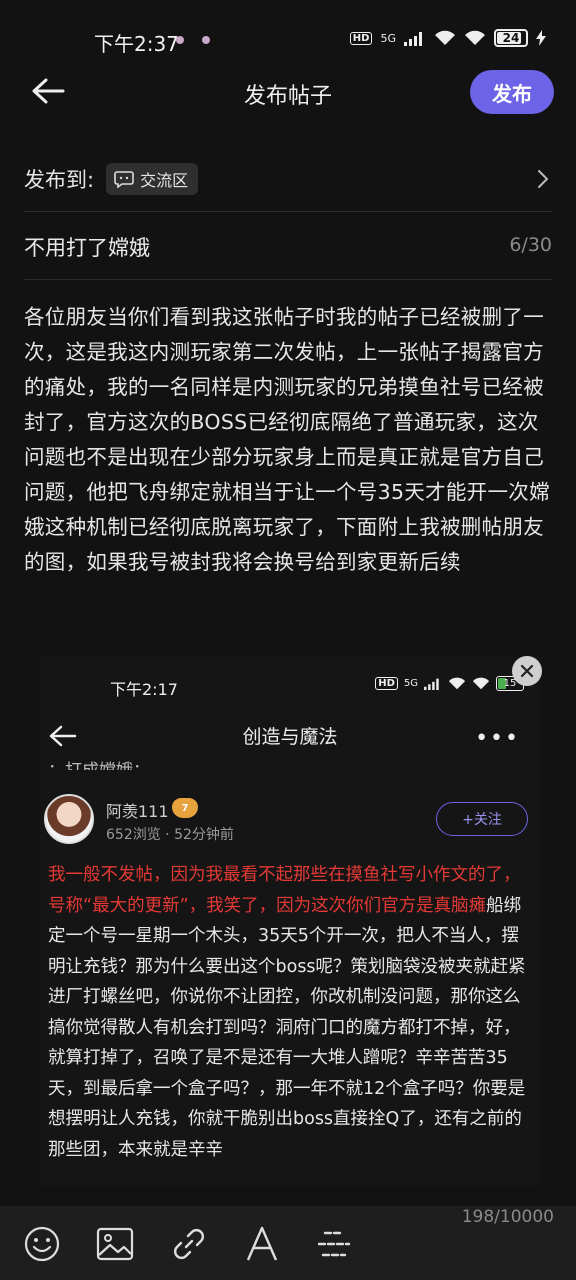 This screenshot has height=1280, width=576. What do you see at coordinates (507, 1217) in the screenshot?
I see `body-char-count: 198/10000` at bounding box center [507, 1217].